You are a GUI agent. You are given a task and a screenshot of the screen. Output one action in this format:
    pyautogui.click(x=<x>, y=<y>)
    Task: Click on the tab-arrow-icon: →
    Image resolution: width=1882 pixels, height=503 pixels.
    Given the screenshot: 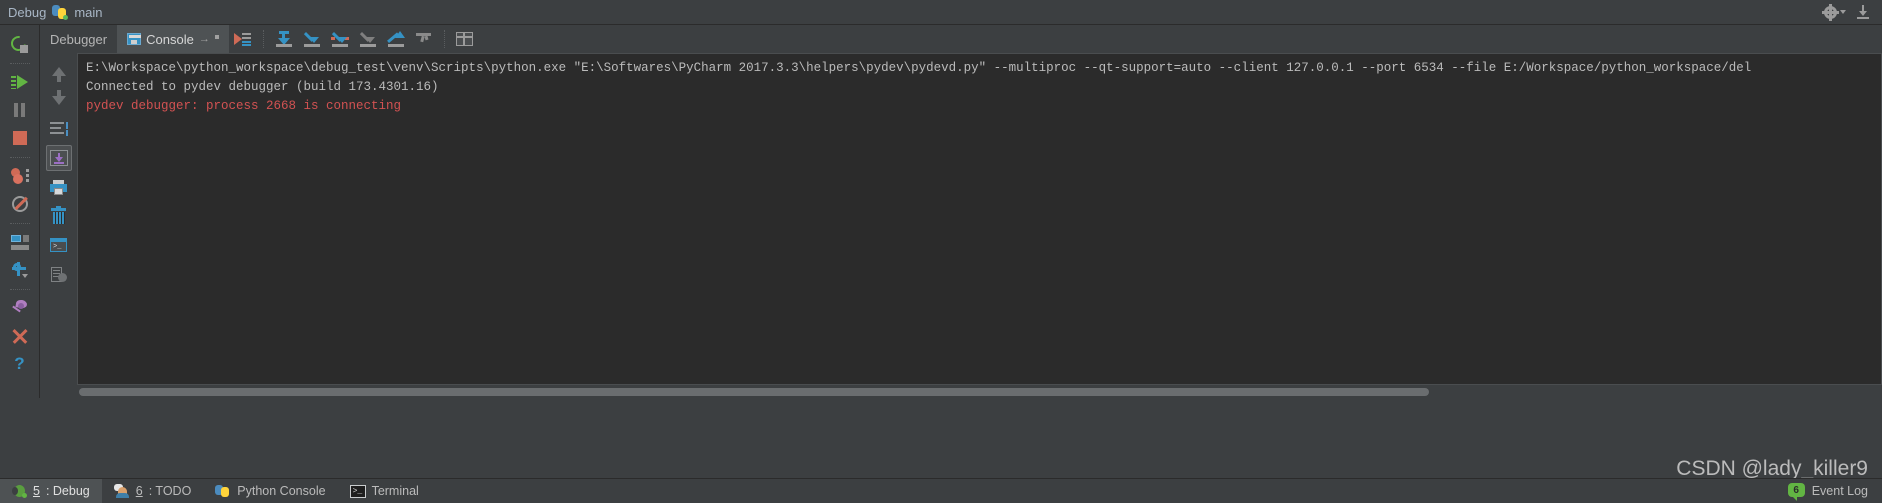 What is the action you would take?
    pyautogui.click(x=204, y=39)
    